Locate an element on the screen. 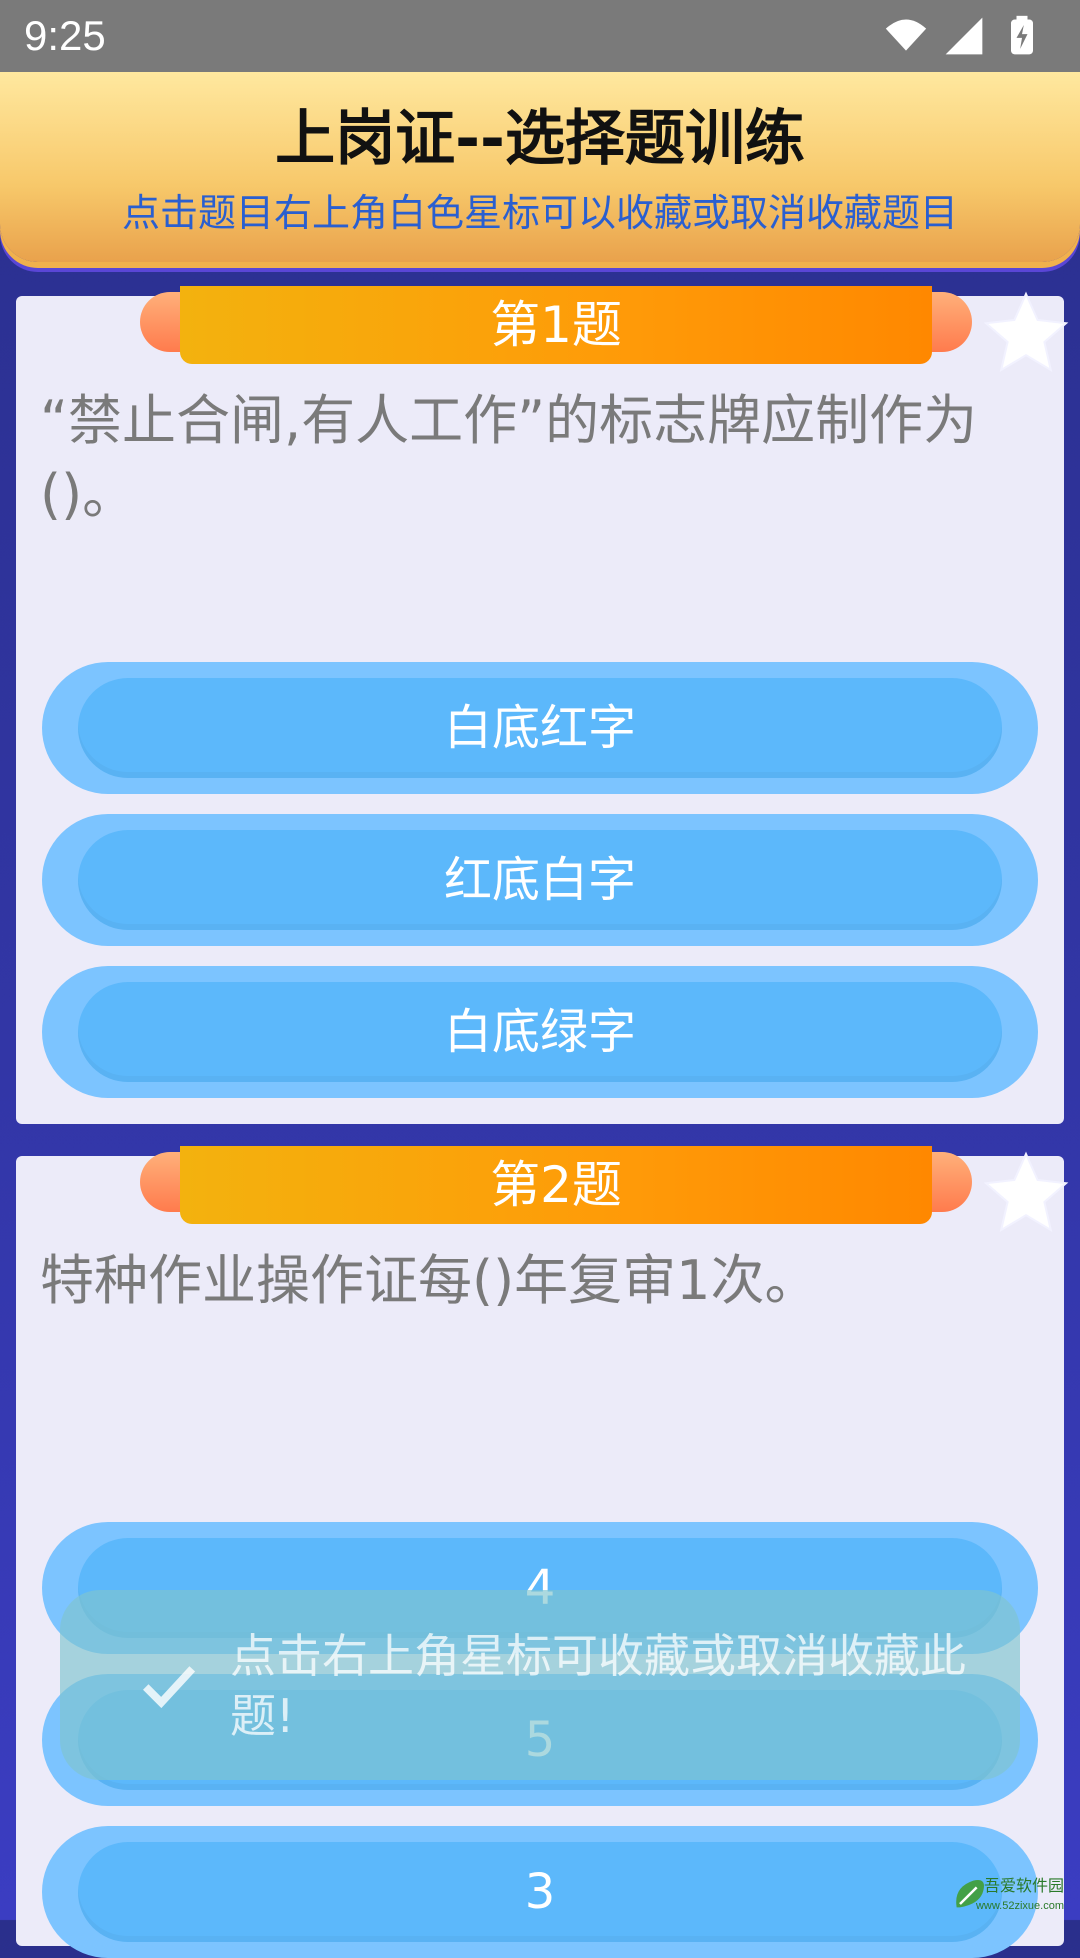 The image size is (1080, 1958). check-icon is located at coordinates (169, 1687).